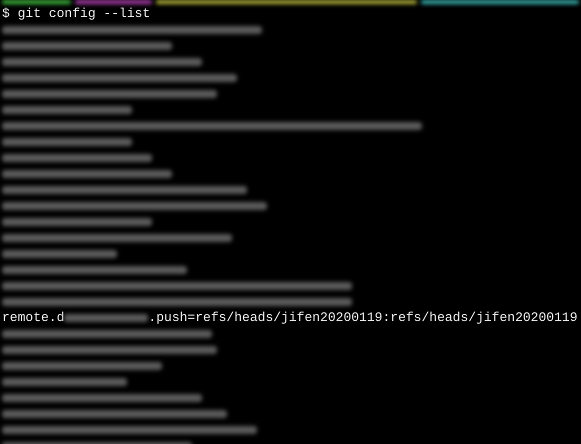  Describe the element at coordinates (363, 318) in the screenshot. I see `output-text: .push=refs/heads/jifen20200119:refs/heads/jifen20200119` at that location.